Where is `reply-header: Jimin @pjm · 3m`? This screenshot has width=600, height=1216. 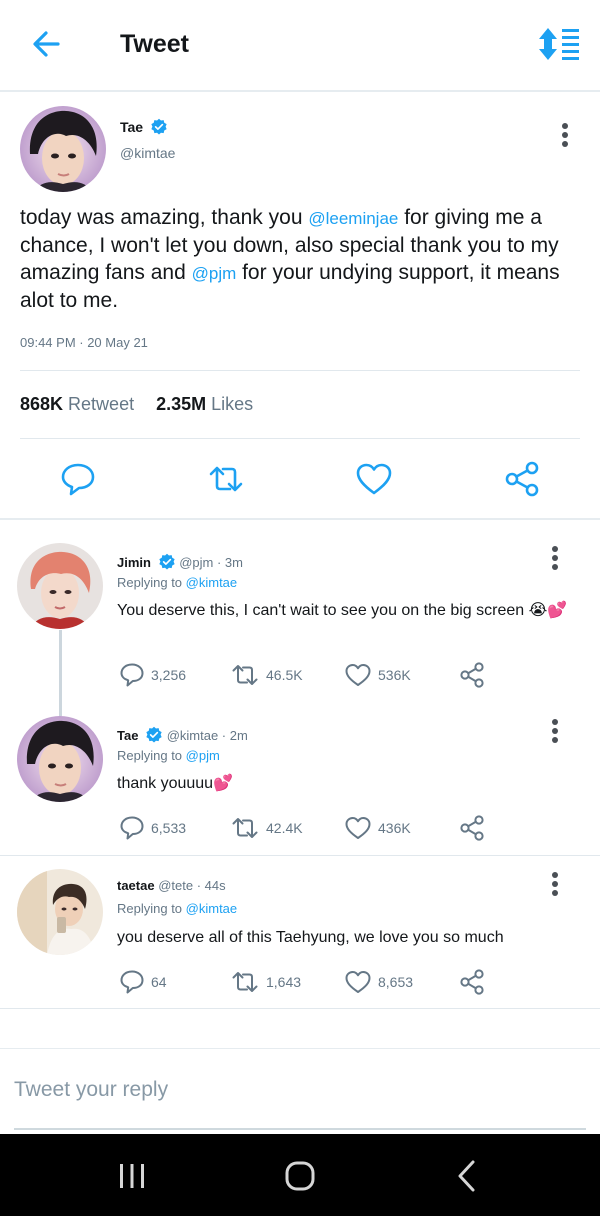
reply-header: Jimin @pjm · 3m is located at coordinates (180, 563).